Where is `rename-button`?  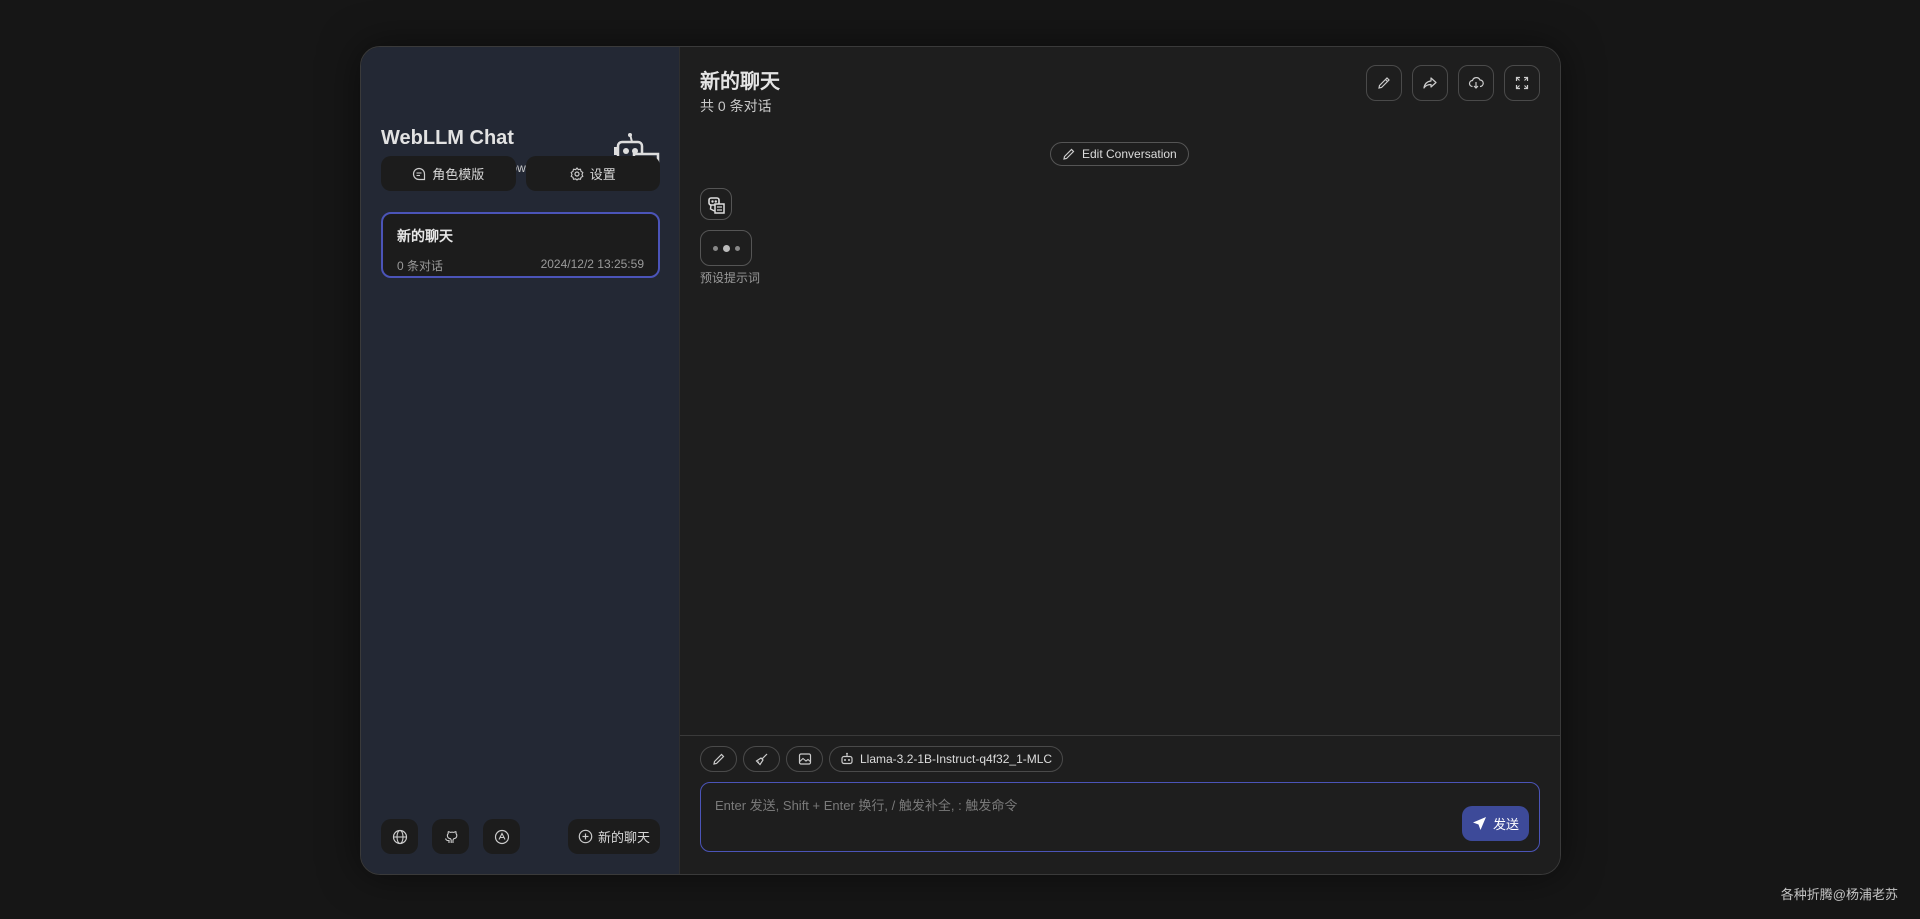 rename-button is located at coordinates (1384, 83).